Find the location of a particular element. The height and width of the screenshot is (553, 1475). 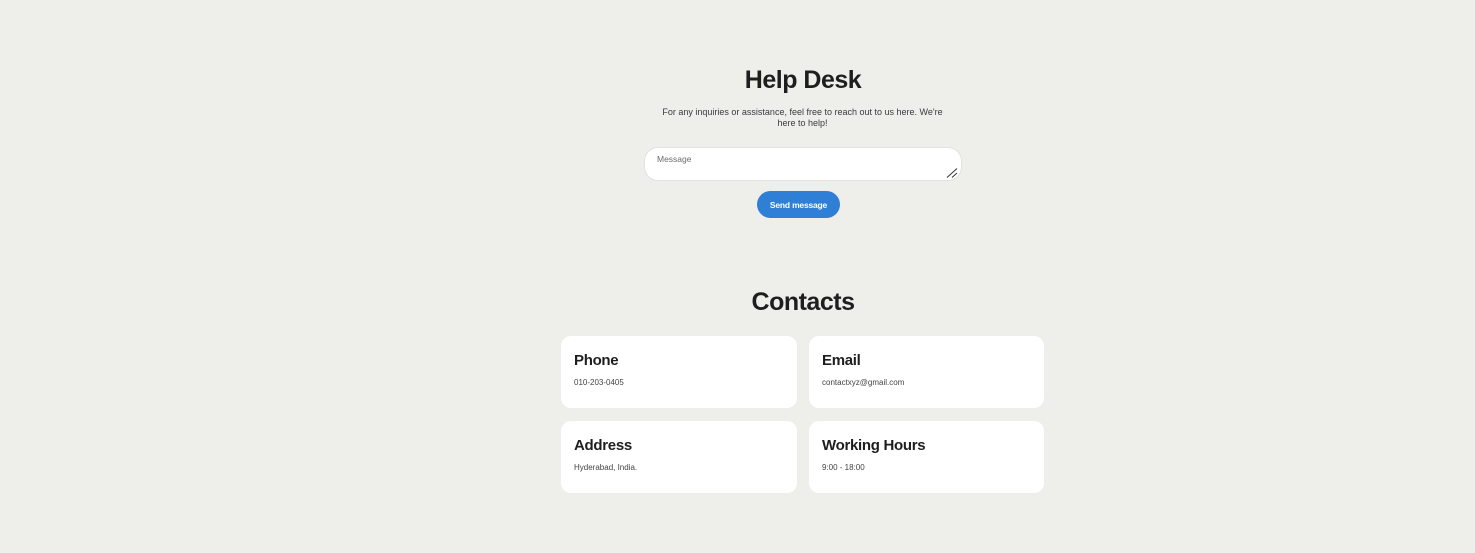

message-input is located at coordinates (803, 164).